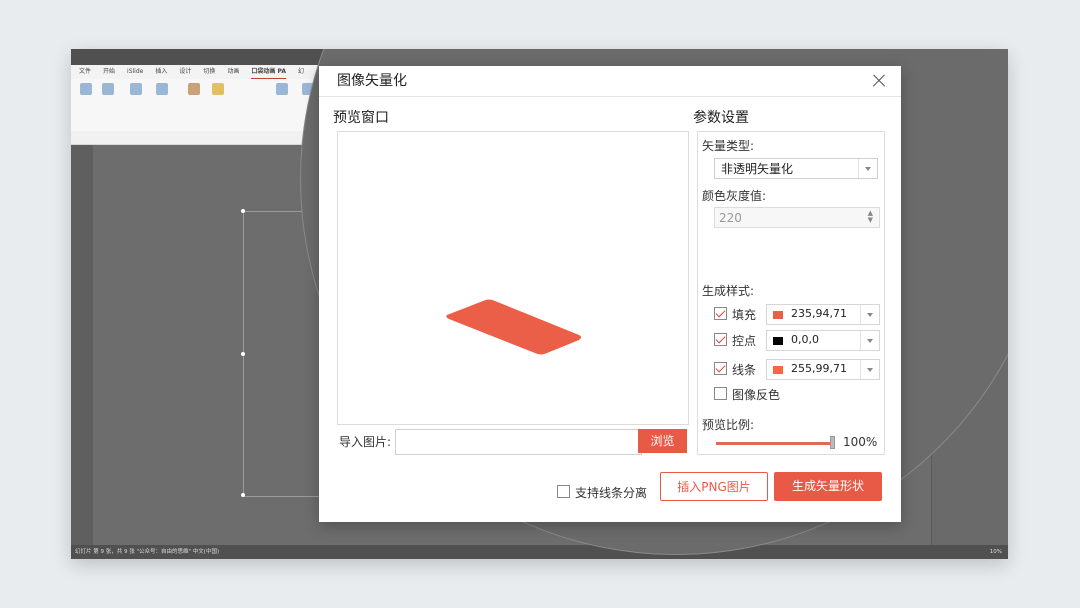 The width and height of the screenshot is (1080, 608). I want to click on style-row-fill: 填充 235,94,71, so click(798, 315).